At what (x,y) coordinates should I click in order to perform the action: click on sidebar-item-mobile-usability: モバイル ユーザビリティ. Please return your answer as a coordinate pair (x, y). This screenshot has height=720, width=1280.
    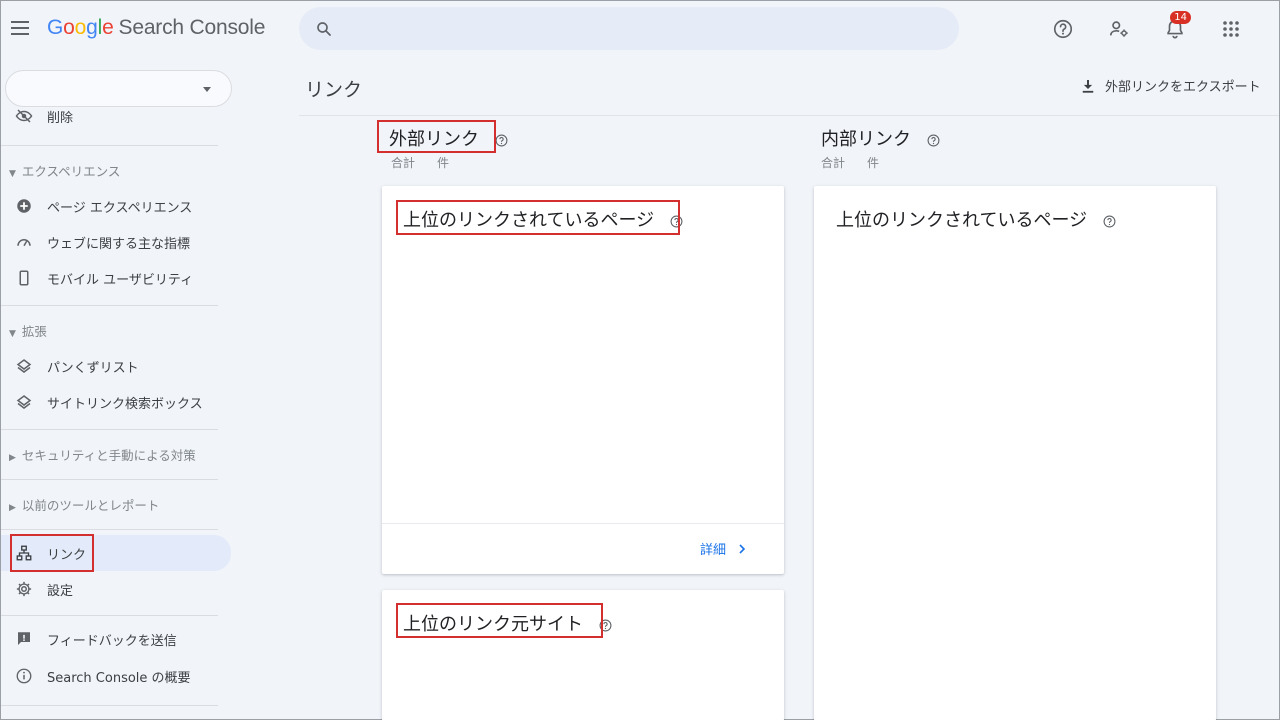
    Looking at the image, I should click on (116, 278).